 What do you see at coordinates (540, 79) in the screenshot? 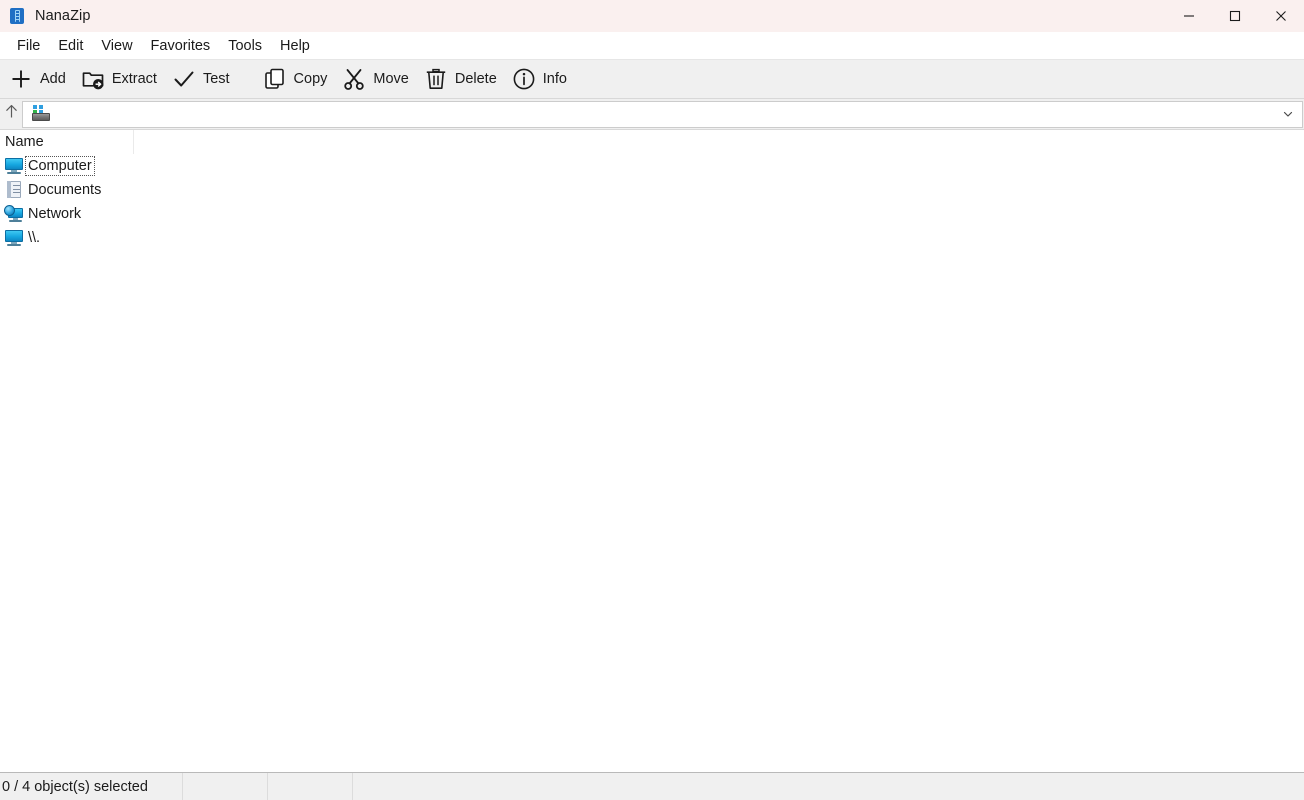
I see `info-button: Info` at bounding box center [540, 79].